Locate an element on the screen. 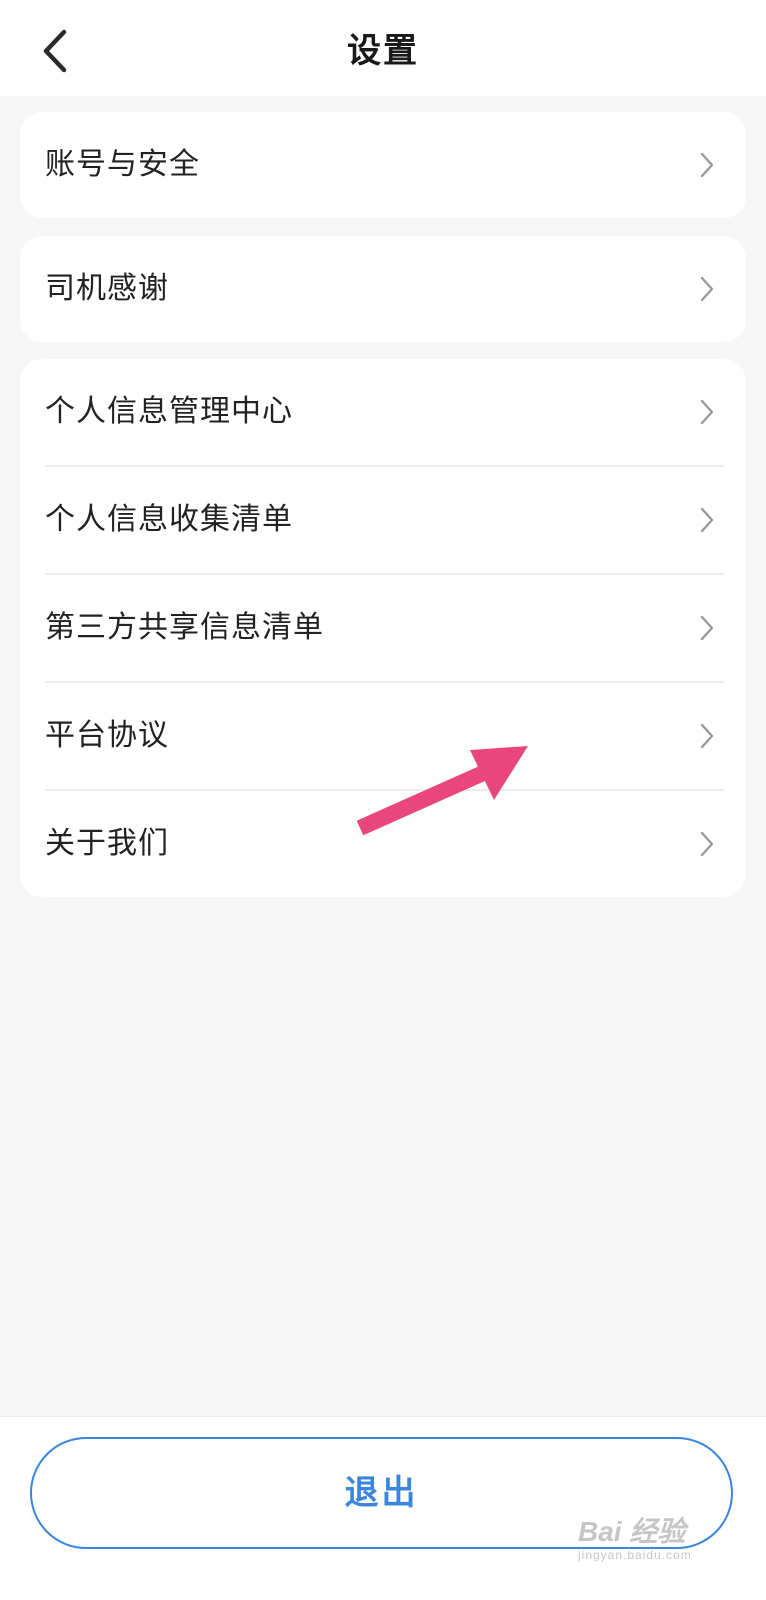 This screenshot has height=1600, width=766. settings-row-info-collection-list: 个人信息收集清单 is located at coordinates (383, 521).